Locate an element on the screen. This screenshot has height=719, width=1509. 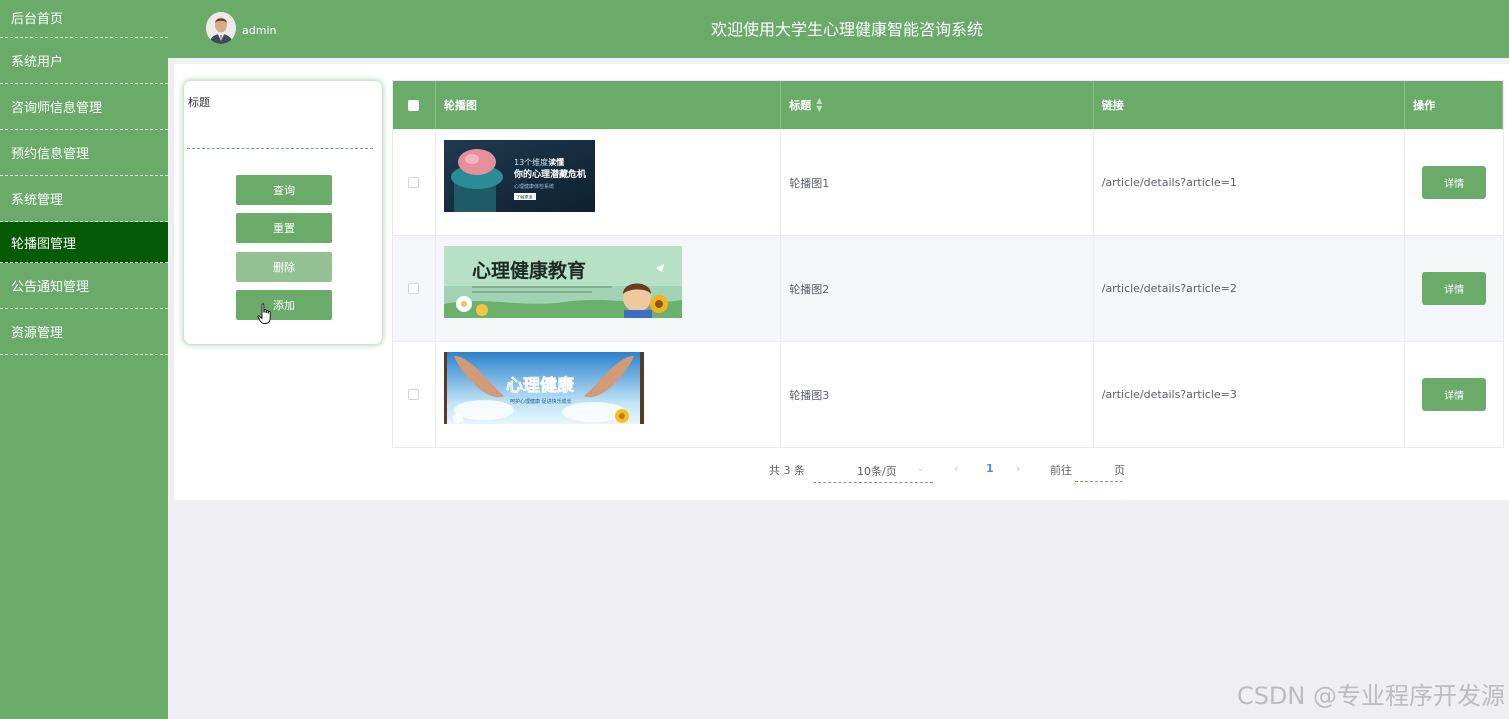
sidebar-item-counselor-management: 咨询师信息管理 is located at coordinates (84, 107).